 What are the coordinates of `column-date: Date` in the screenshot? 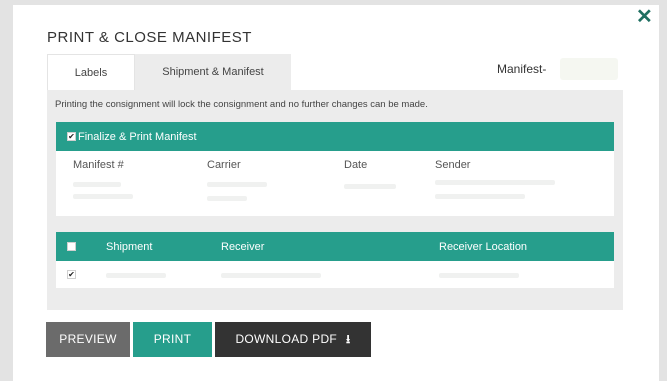 It's located at (356, 165).